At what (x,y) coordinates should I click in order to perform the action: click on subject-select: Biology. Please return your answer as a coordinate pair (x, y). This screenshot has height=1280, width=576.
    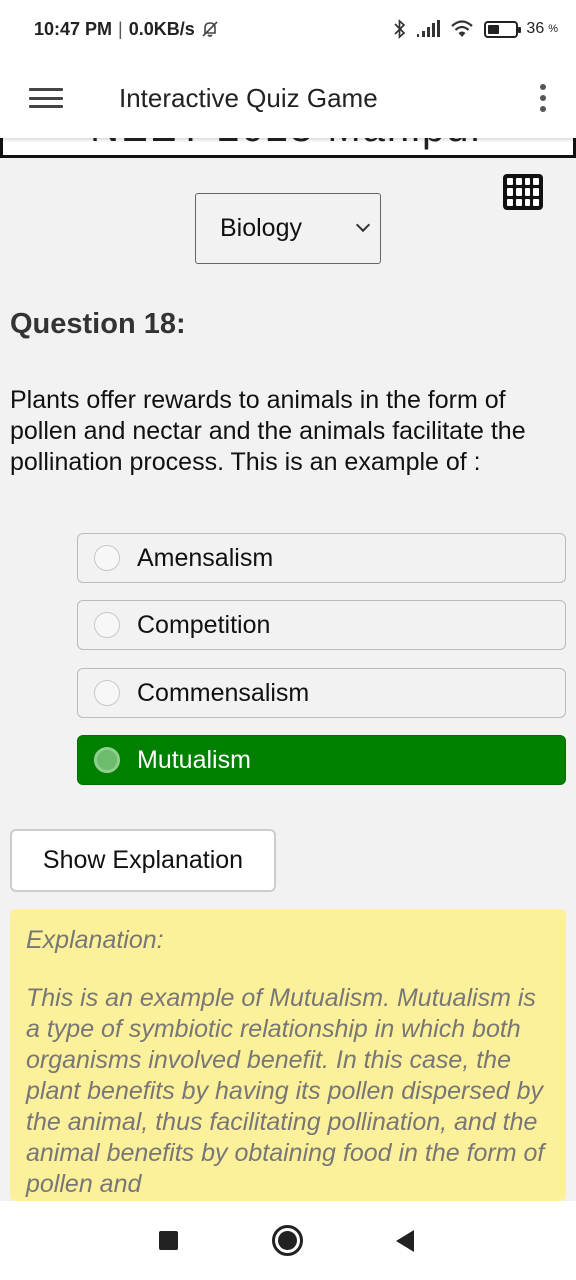
    Looking at the image, I should click on (288, 228).